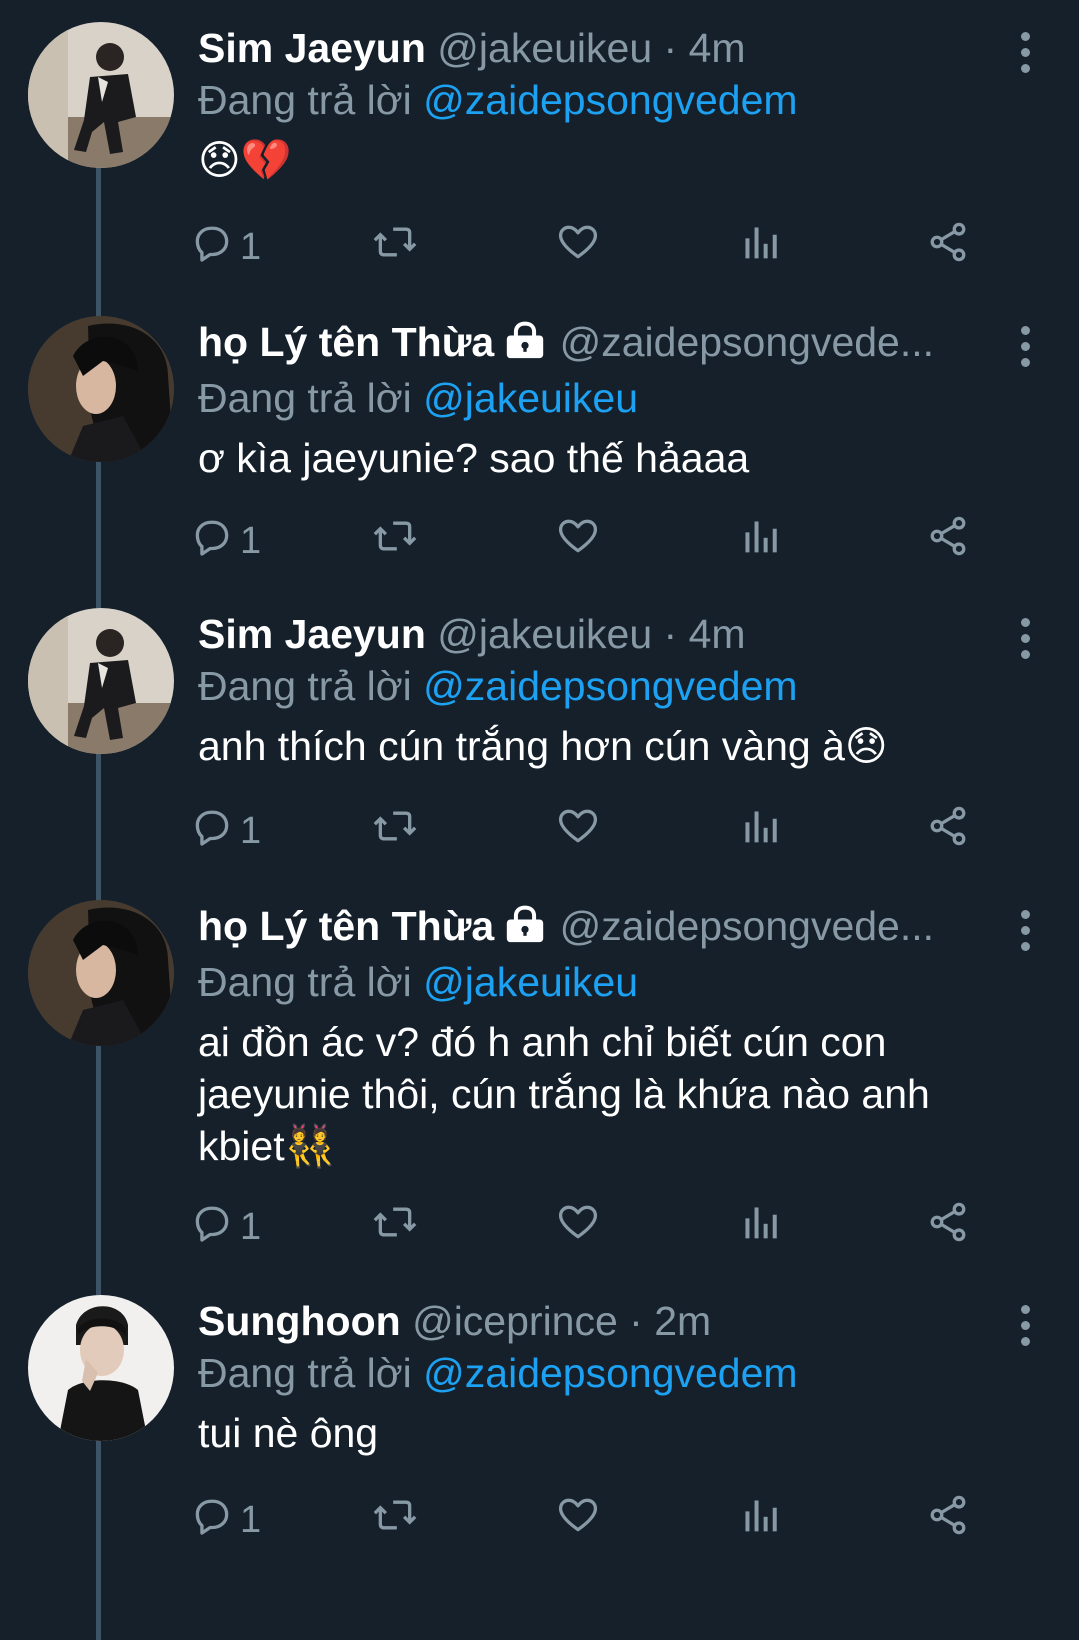 The width and height of the screenshot is (1079, 1640). Describe the element at coordinates (543, 746) in the screenshot. I see `tweet-text: anh thích cún trắng hơn cún vàng à😞` at that location.